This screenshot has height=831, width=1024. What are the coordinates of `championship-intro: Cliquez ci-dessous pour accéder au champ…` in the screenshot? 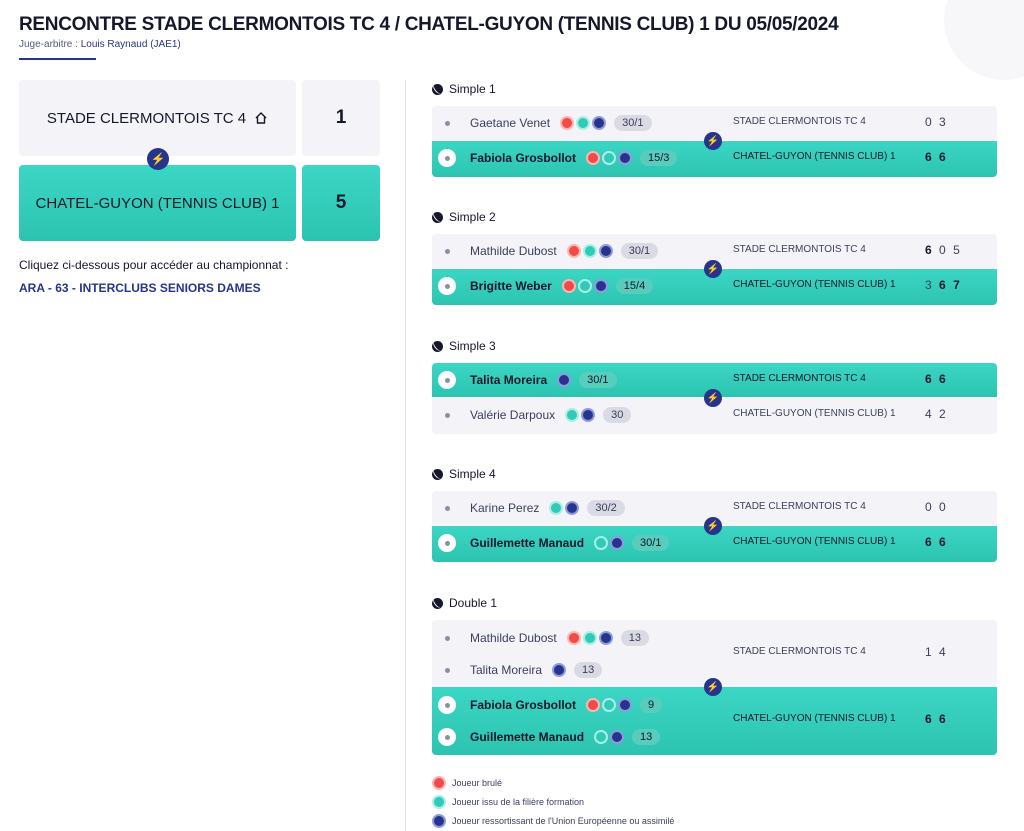 It's located at (154, 265).